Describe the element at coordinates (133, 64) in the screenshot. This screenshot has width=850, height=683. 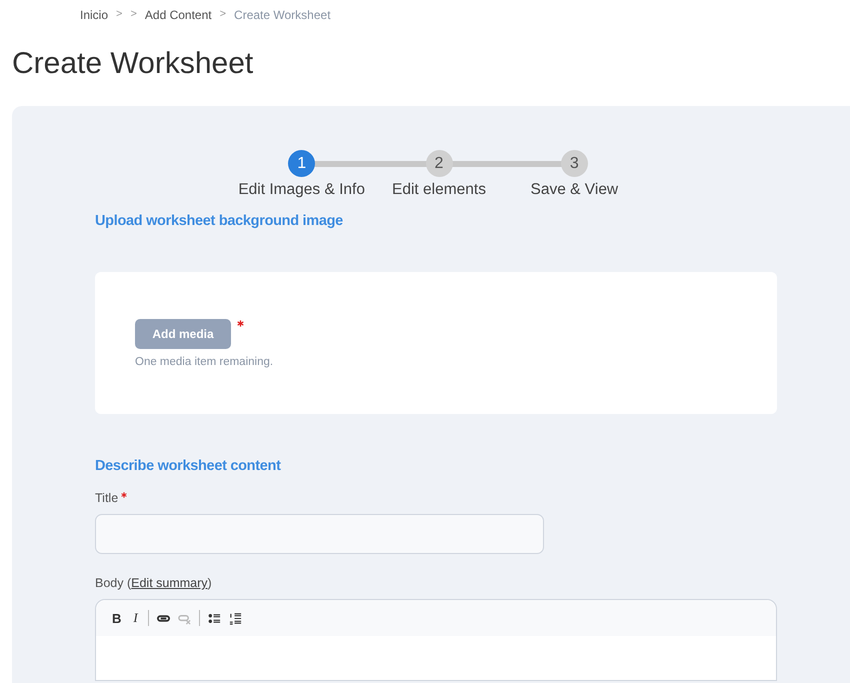
I see `page-title: Create Worksheet` at that location.